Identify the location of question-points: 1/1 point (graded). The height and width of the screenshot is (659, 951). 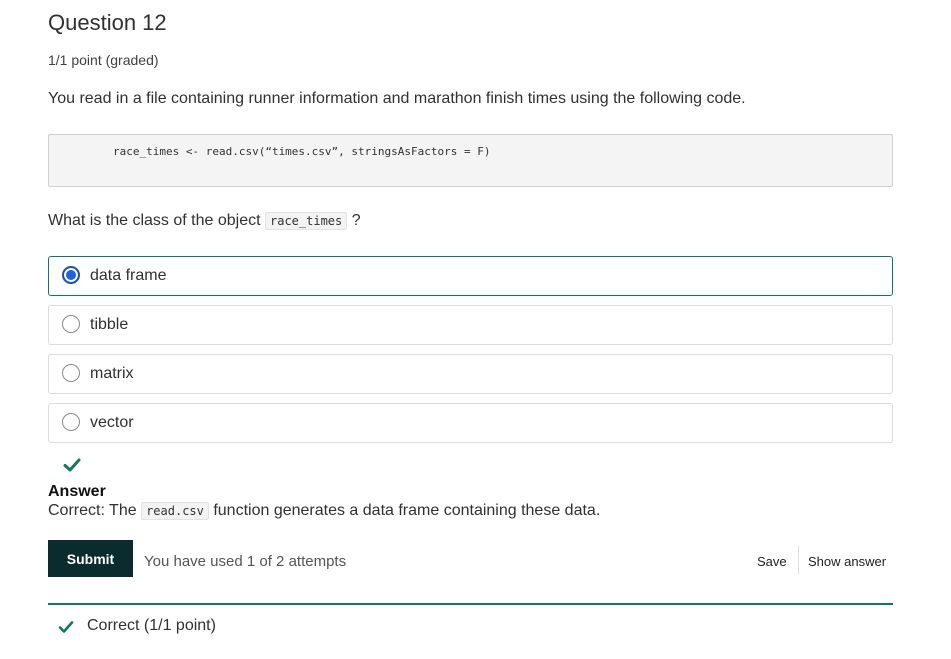
(103, 60).